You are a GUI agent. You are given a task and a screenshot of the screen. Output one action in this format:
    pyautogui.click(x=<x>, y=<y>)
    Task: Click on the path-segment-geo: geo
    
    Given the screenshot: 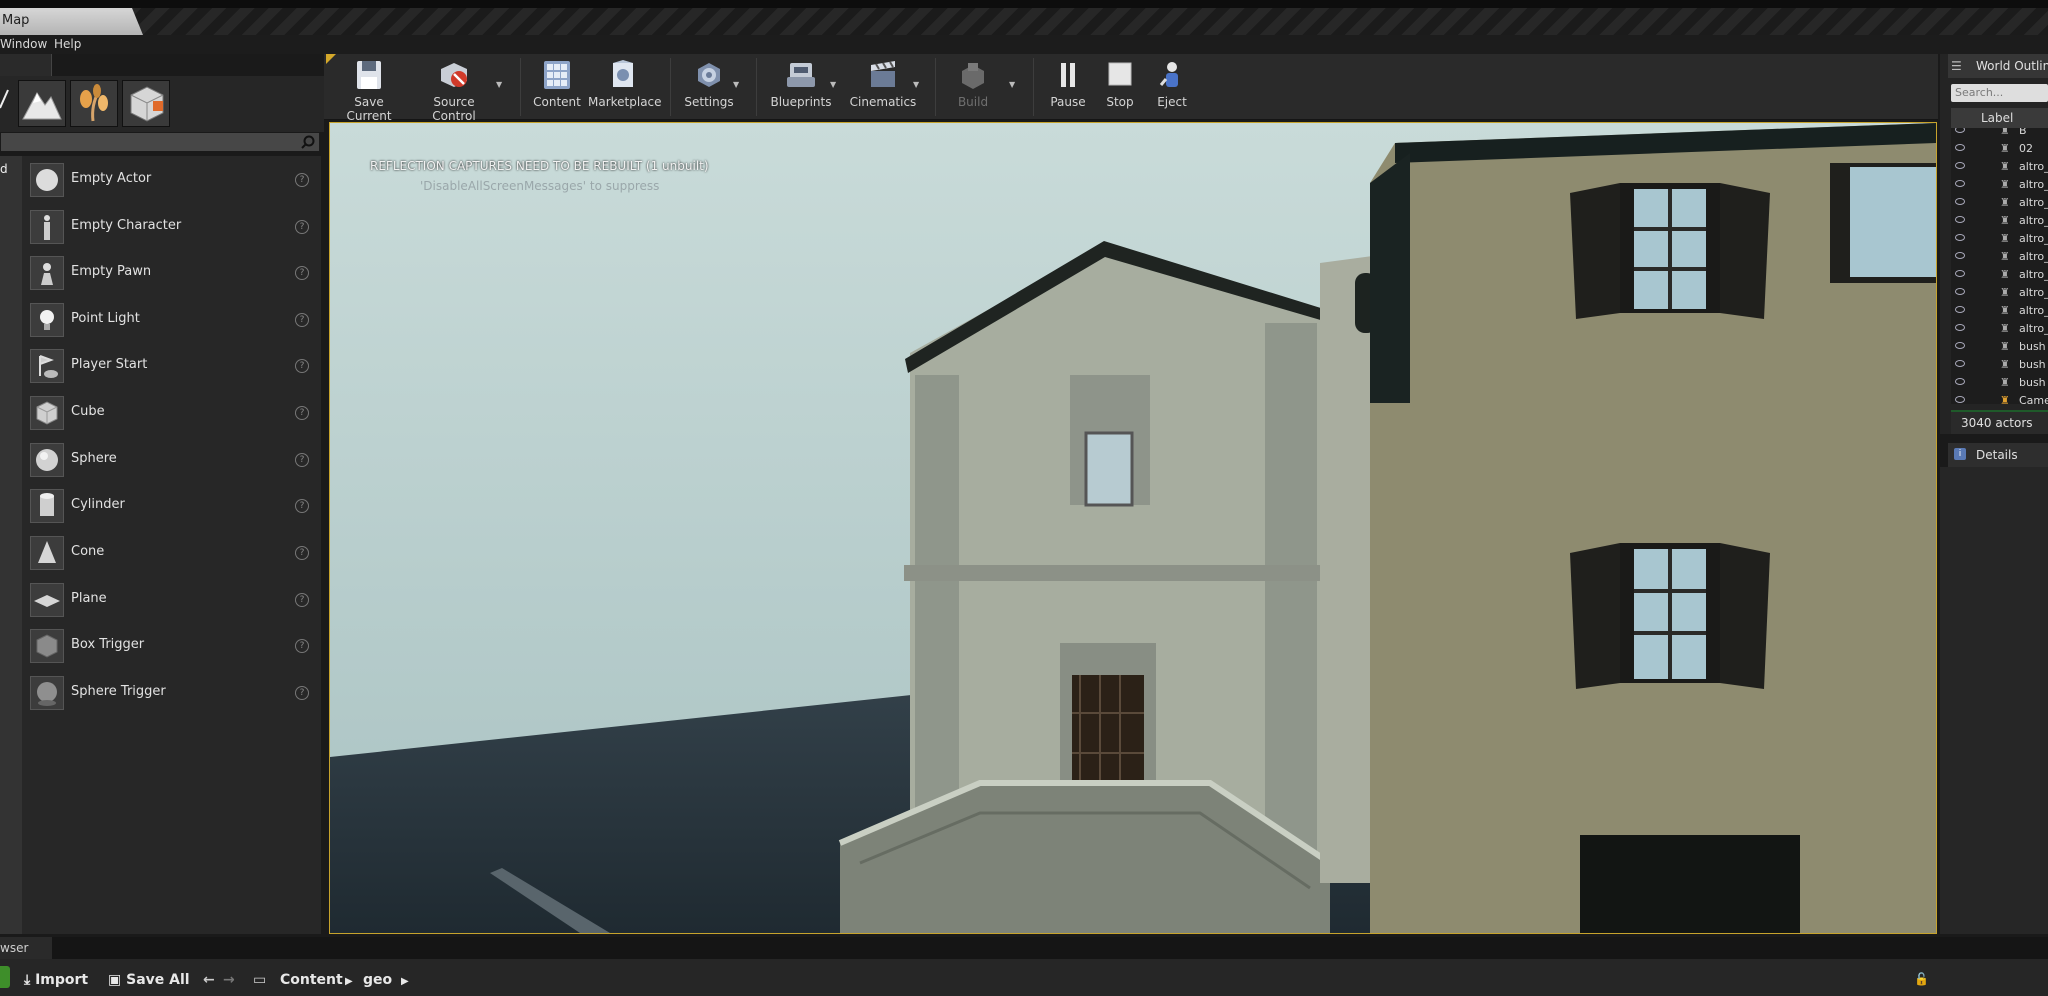 What is the action you would take?
    pyautogui.click(x=377, y=980)
    